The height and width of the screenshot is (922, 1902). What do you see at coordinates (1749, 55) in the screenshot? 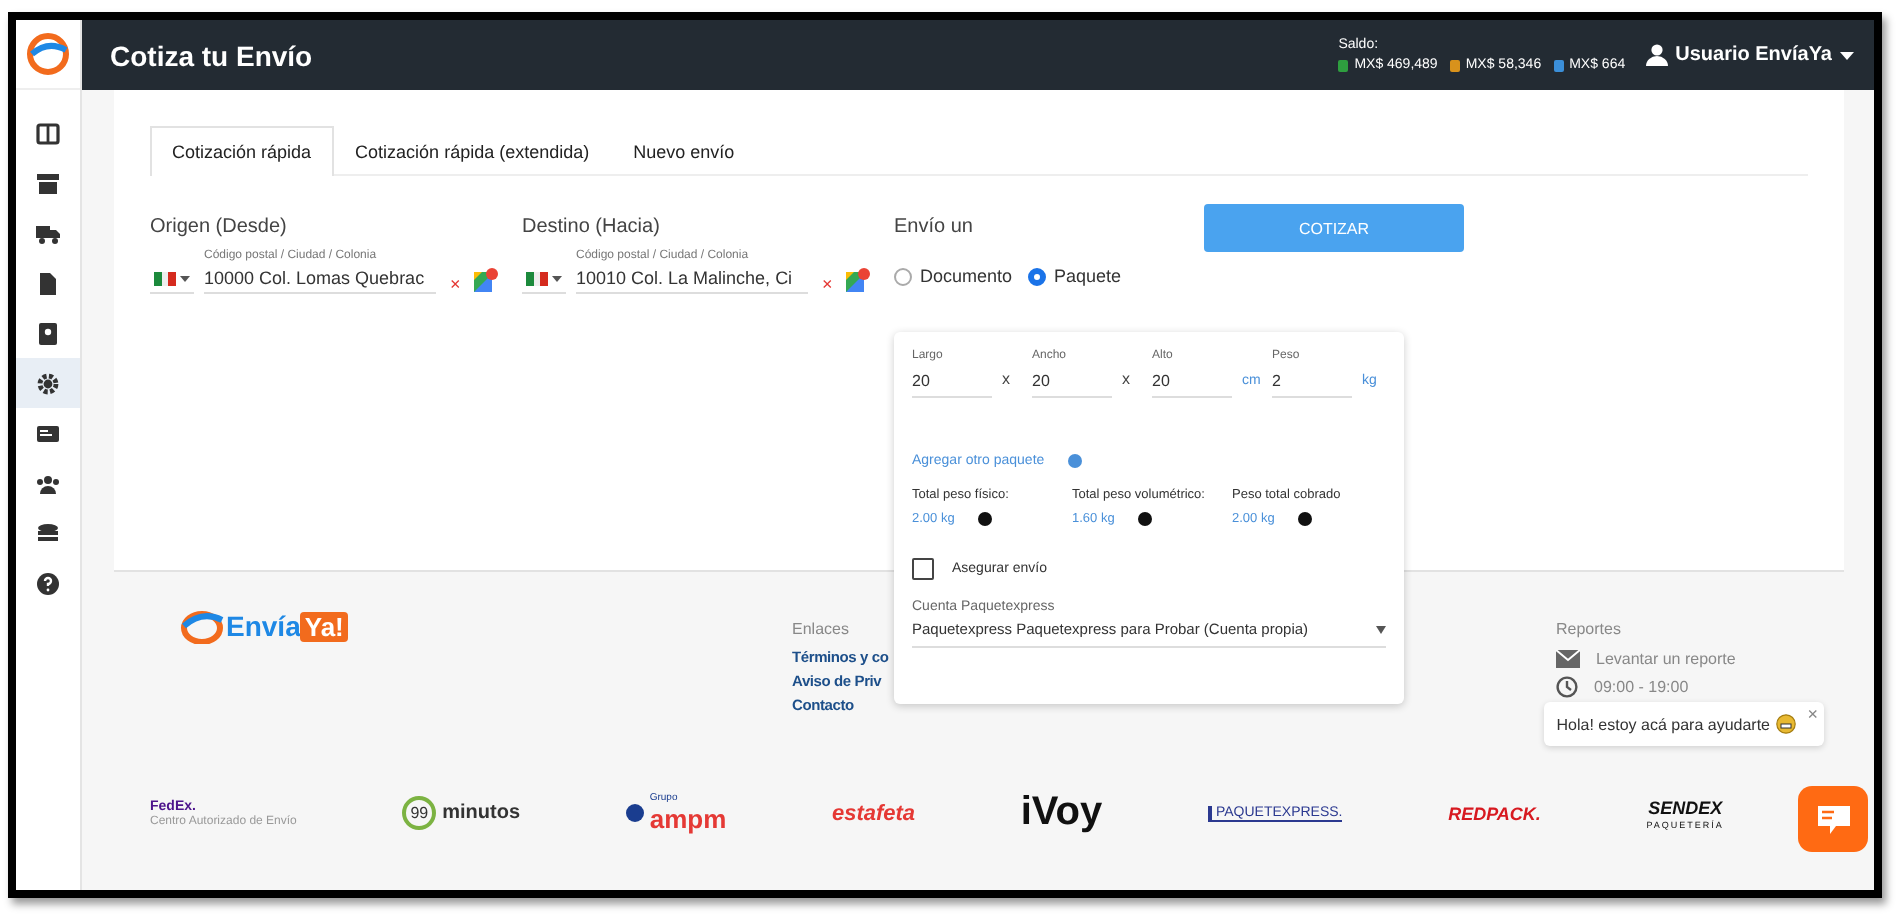
I see `user-menu: Usuario EnvíaYa` at bounding box center [1749, 55].